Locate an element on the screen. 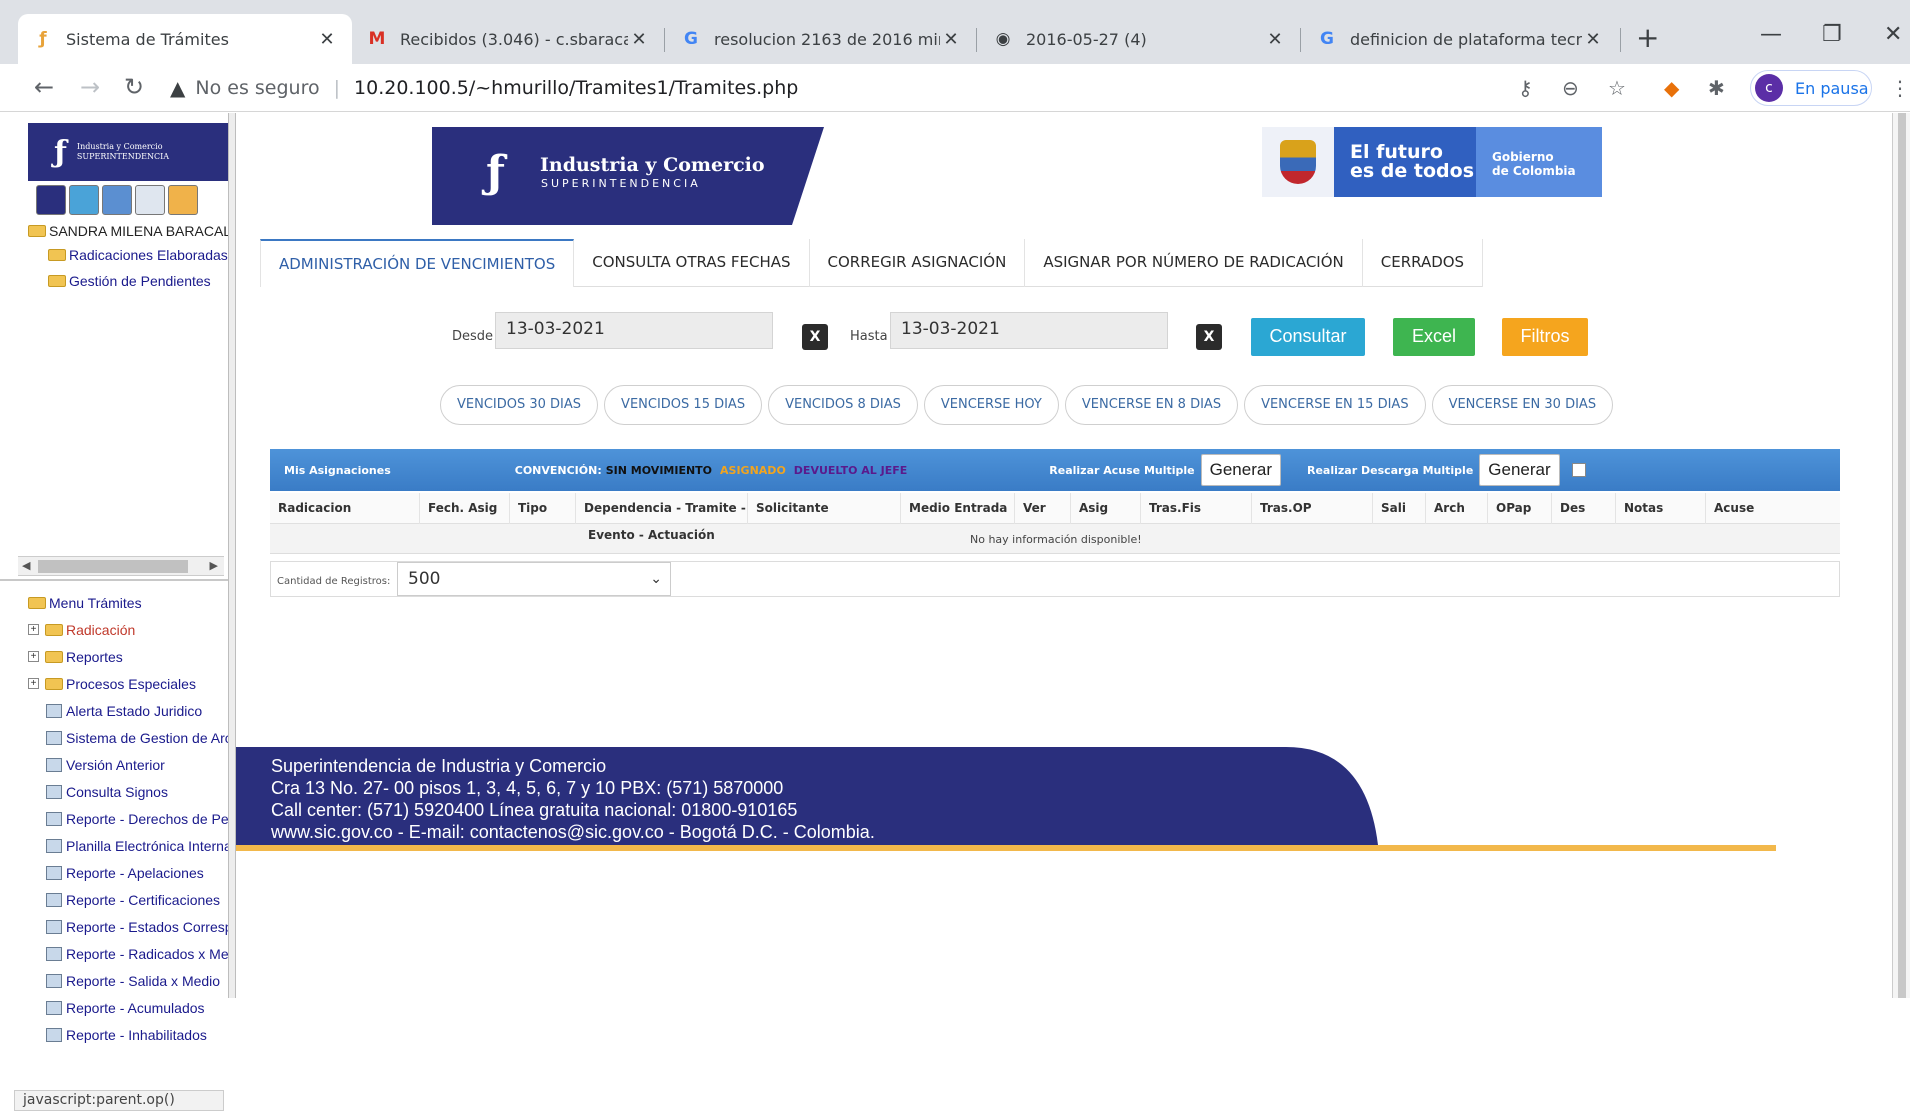 Image resolution: width=1910 pixels, height=1111 pixels. avatar: c is located at coordinates (1769, 88).